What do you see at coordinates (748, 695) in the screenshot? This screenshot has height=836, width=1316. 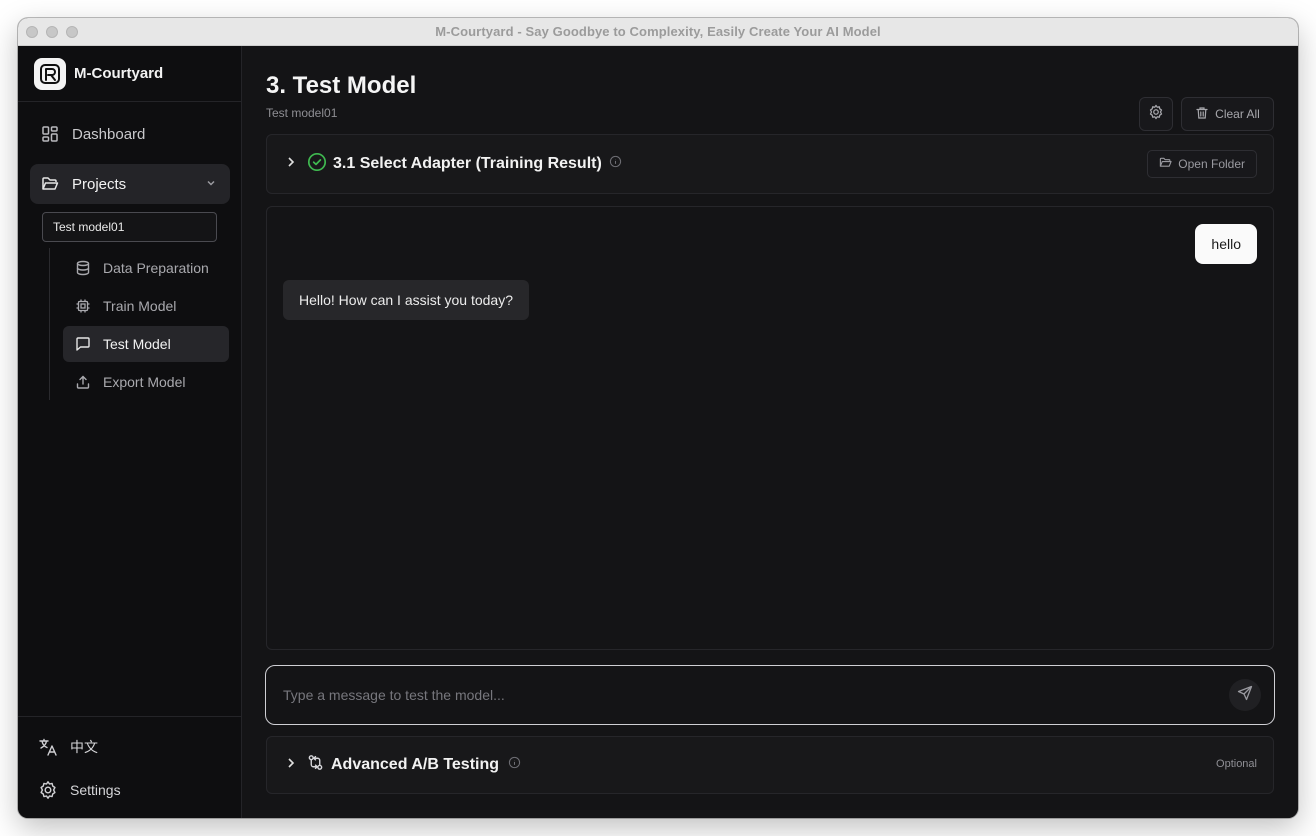 I see `message-input` at bounding box center [748, 695].